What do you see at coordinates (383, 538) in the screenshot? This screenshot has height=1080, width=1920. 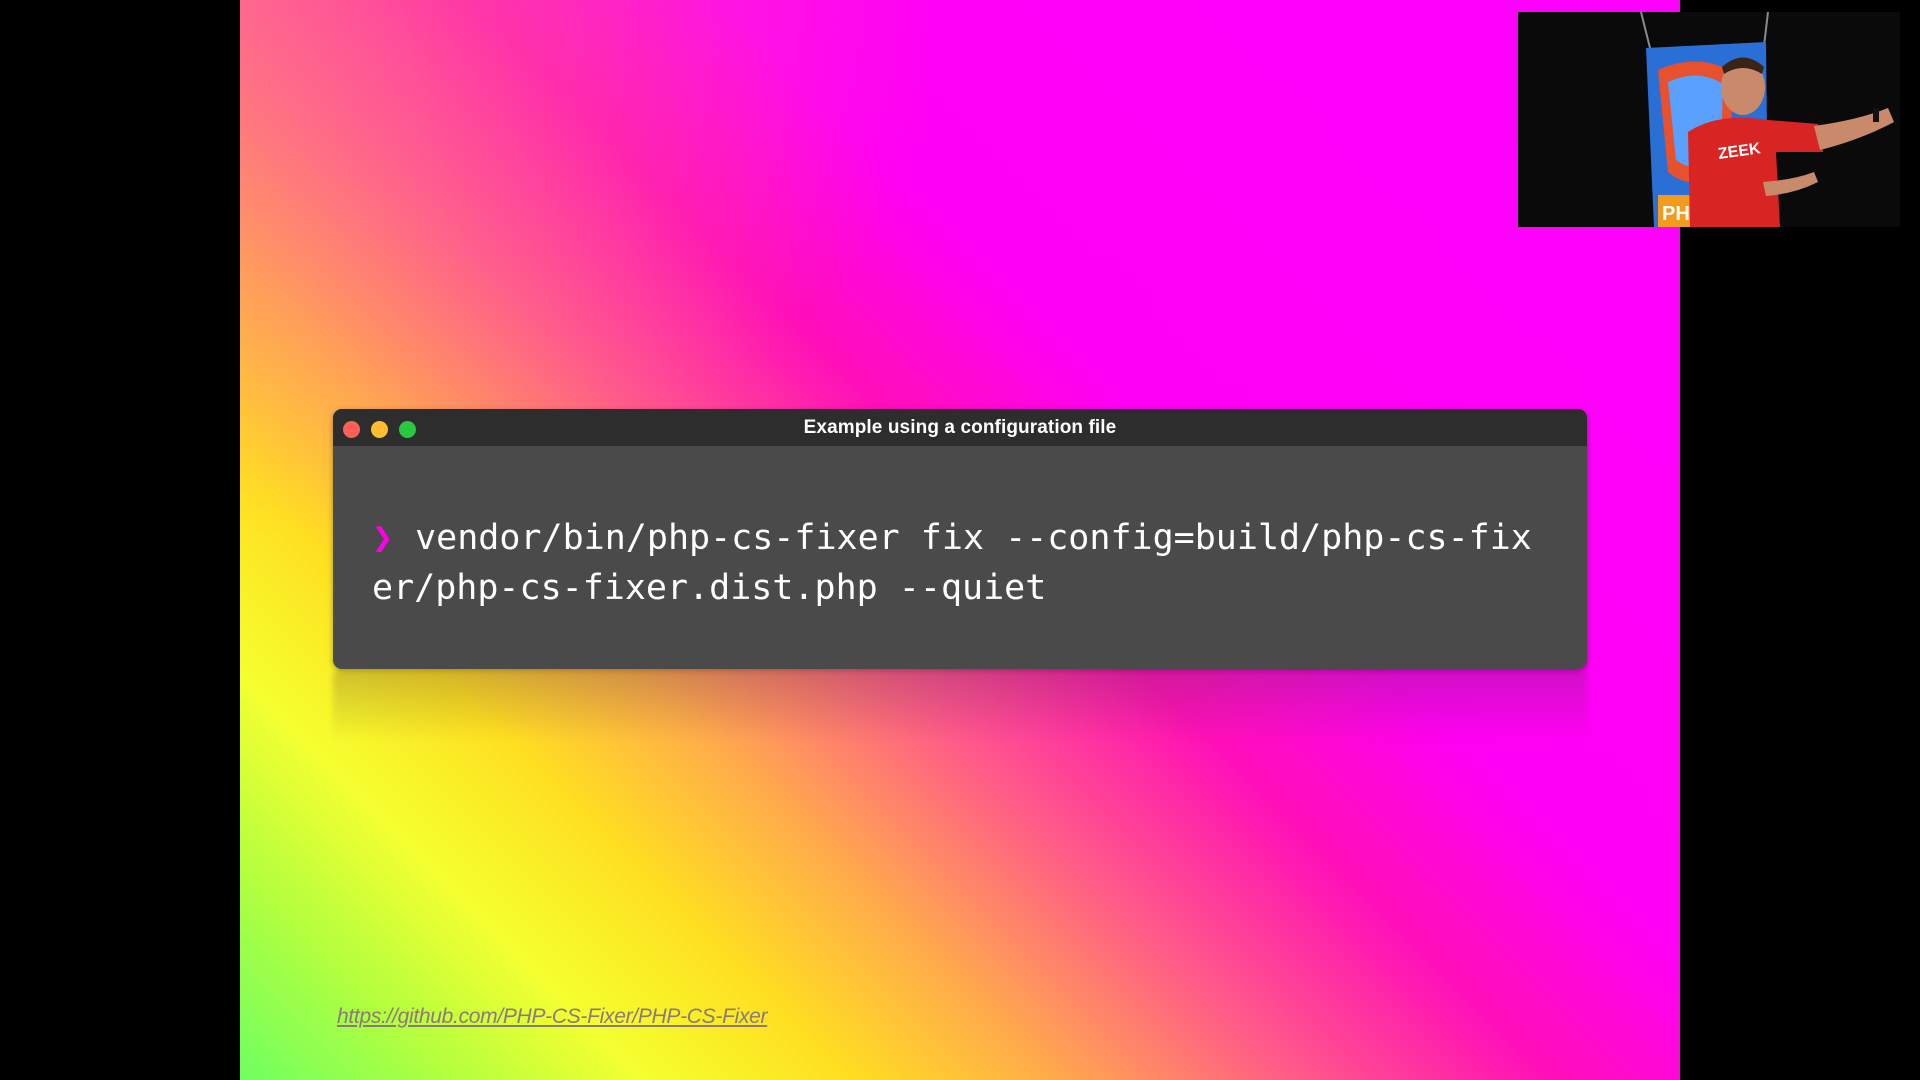 I see `prompt-chevron-icon: ❯` at bounding box center [383, 538].